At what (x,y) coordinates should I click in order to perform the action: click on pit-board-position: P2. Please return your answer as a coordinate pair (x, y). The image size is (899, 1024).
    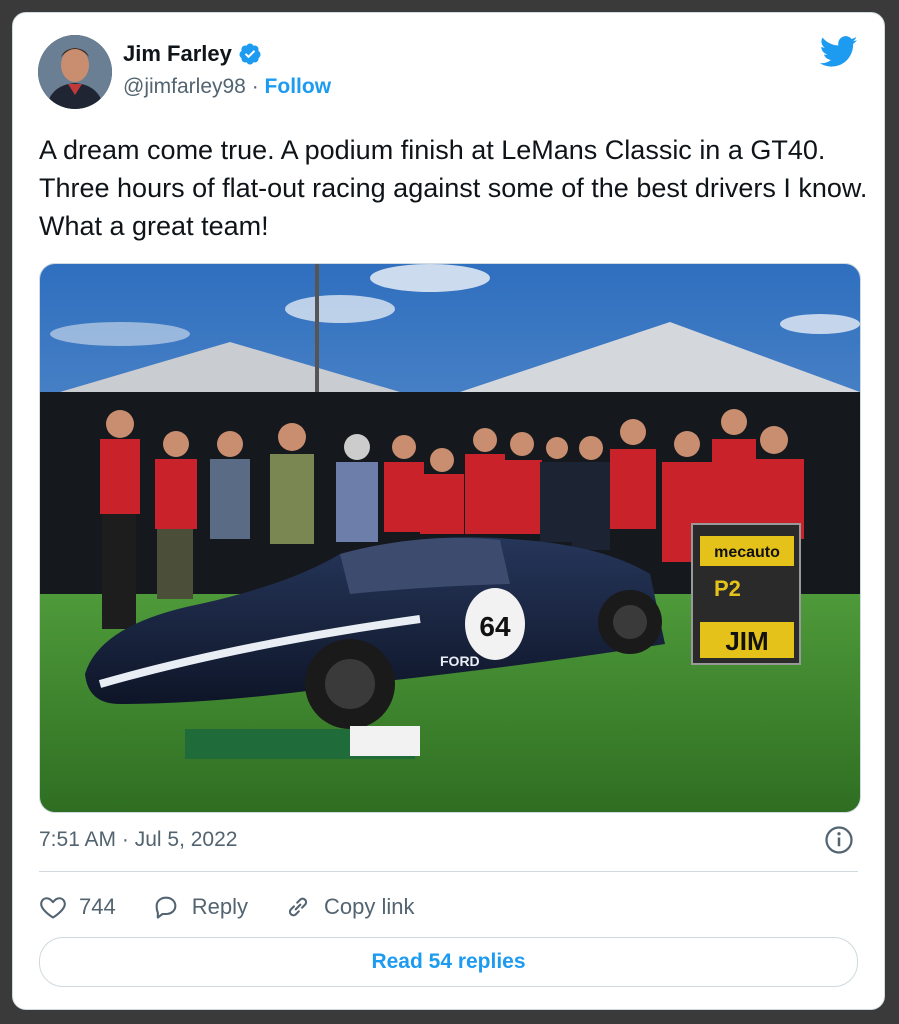
    Looking at the image, I should click on (727, 588).